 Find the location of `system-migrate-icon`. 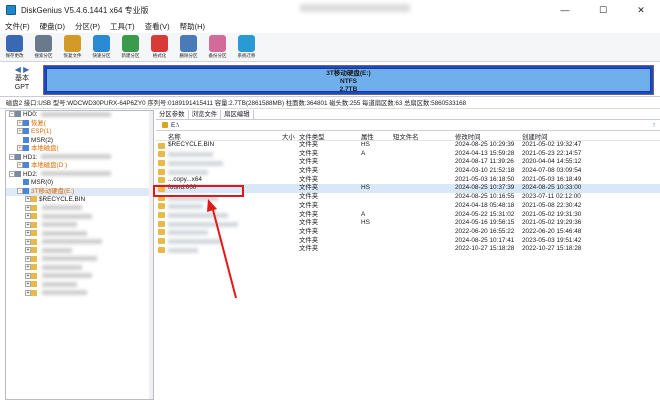

system-migrate-icon is located at coordinates (246, 43).